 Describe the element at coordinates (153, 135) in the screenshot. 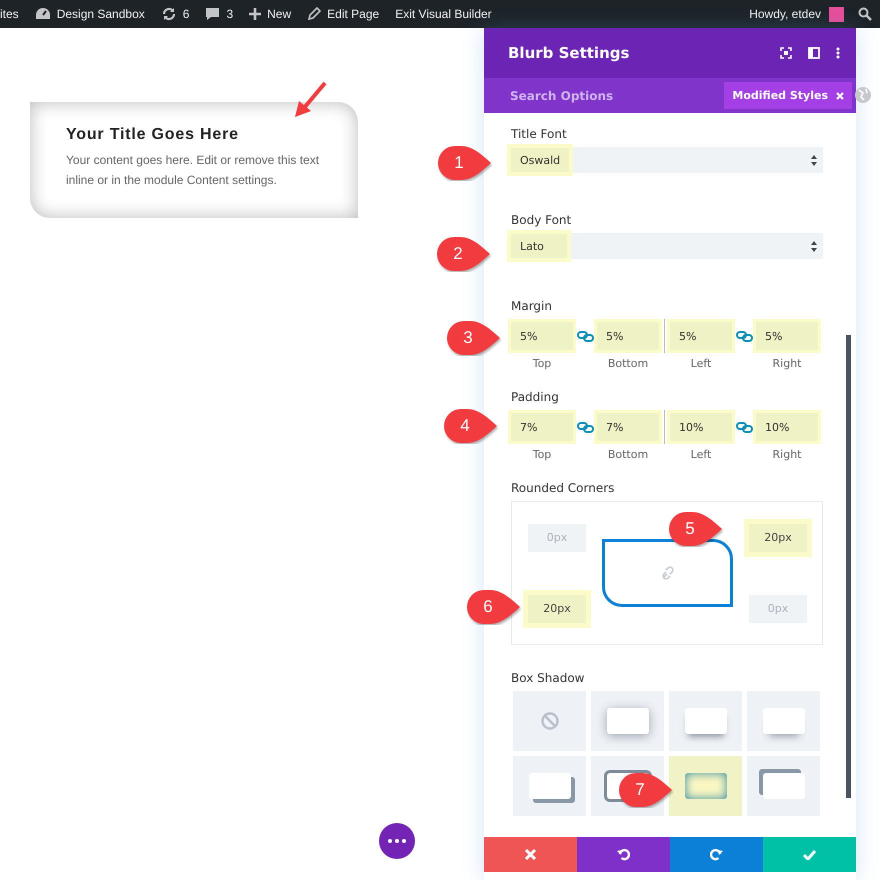

I see `blurb-title: Your Title Goes Here` at that location.